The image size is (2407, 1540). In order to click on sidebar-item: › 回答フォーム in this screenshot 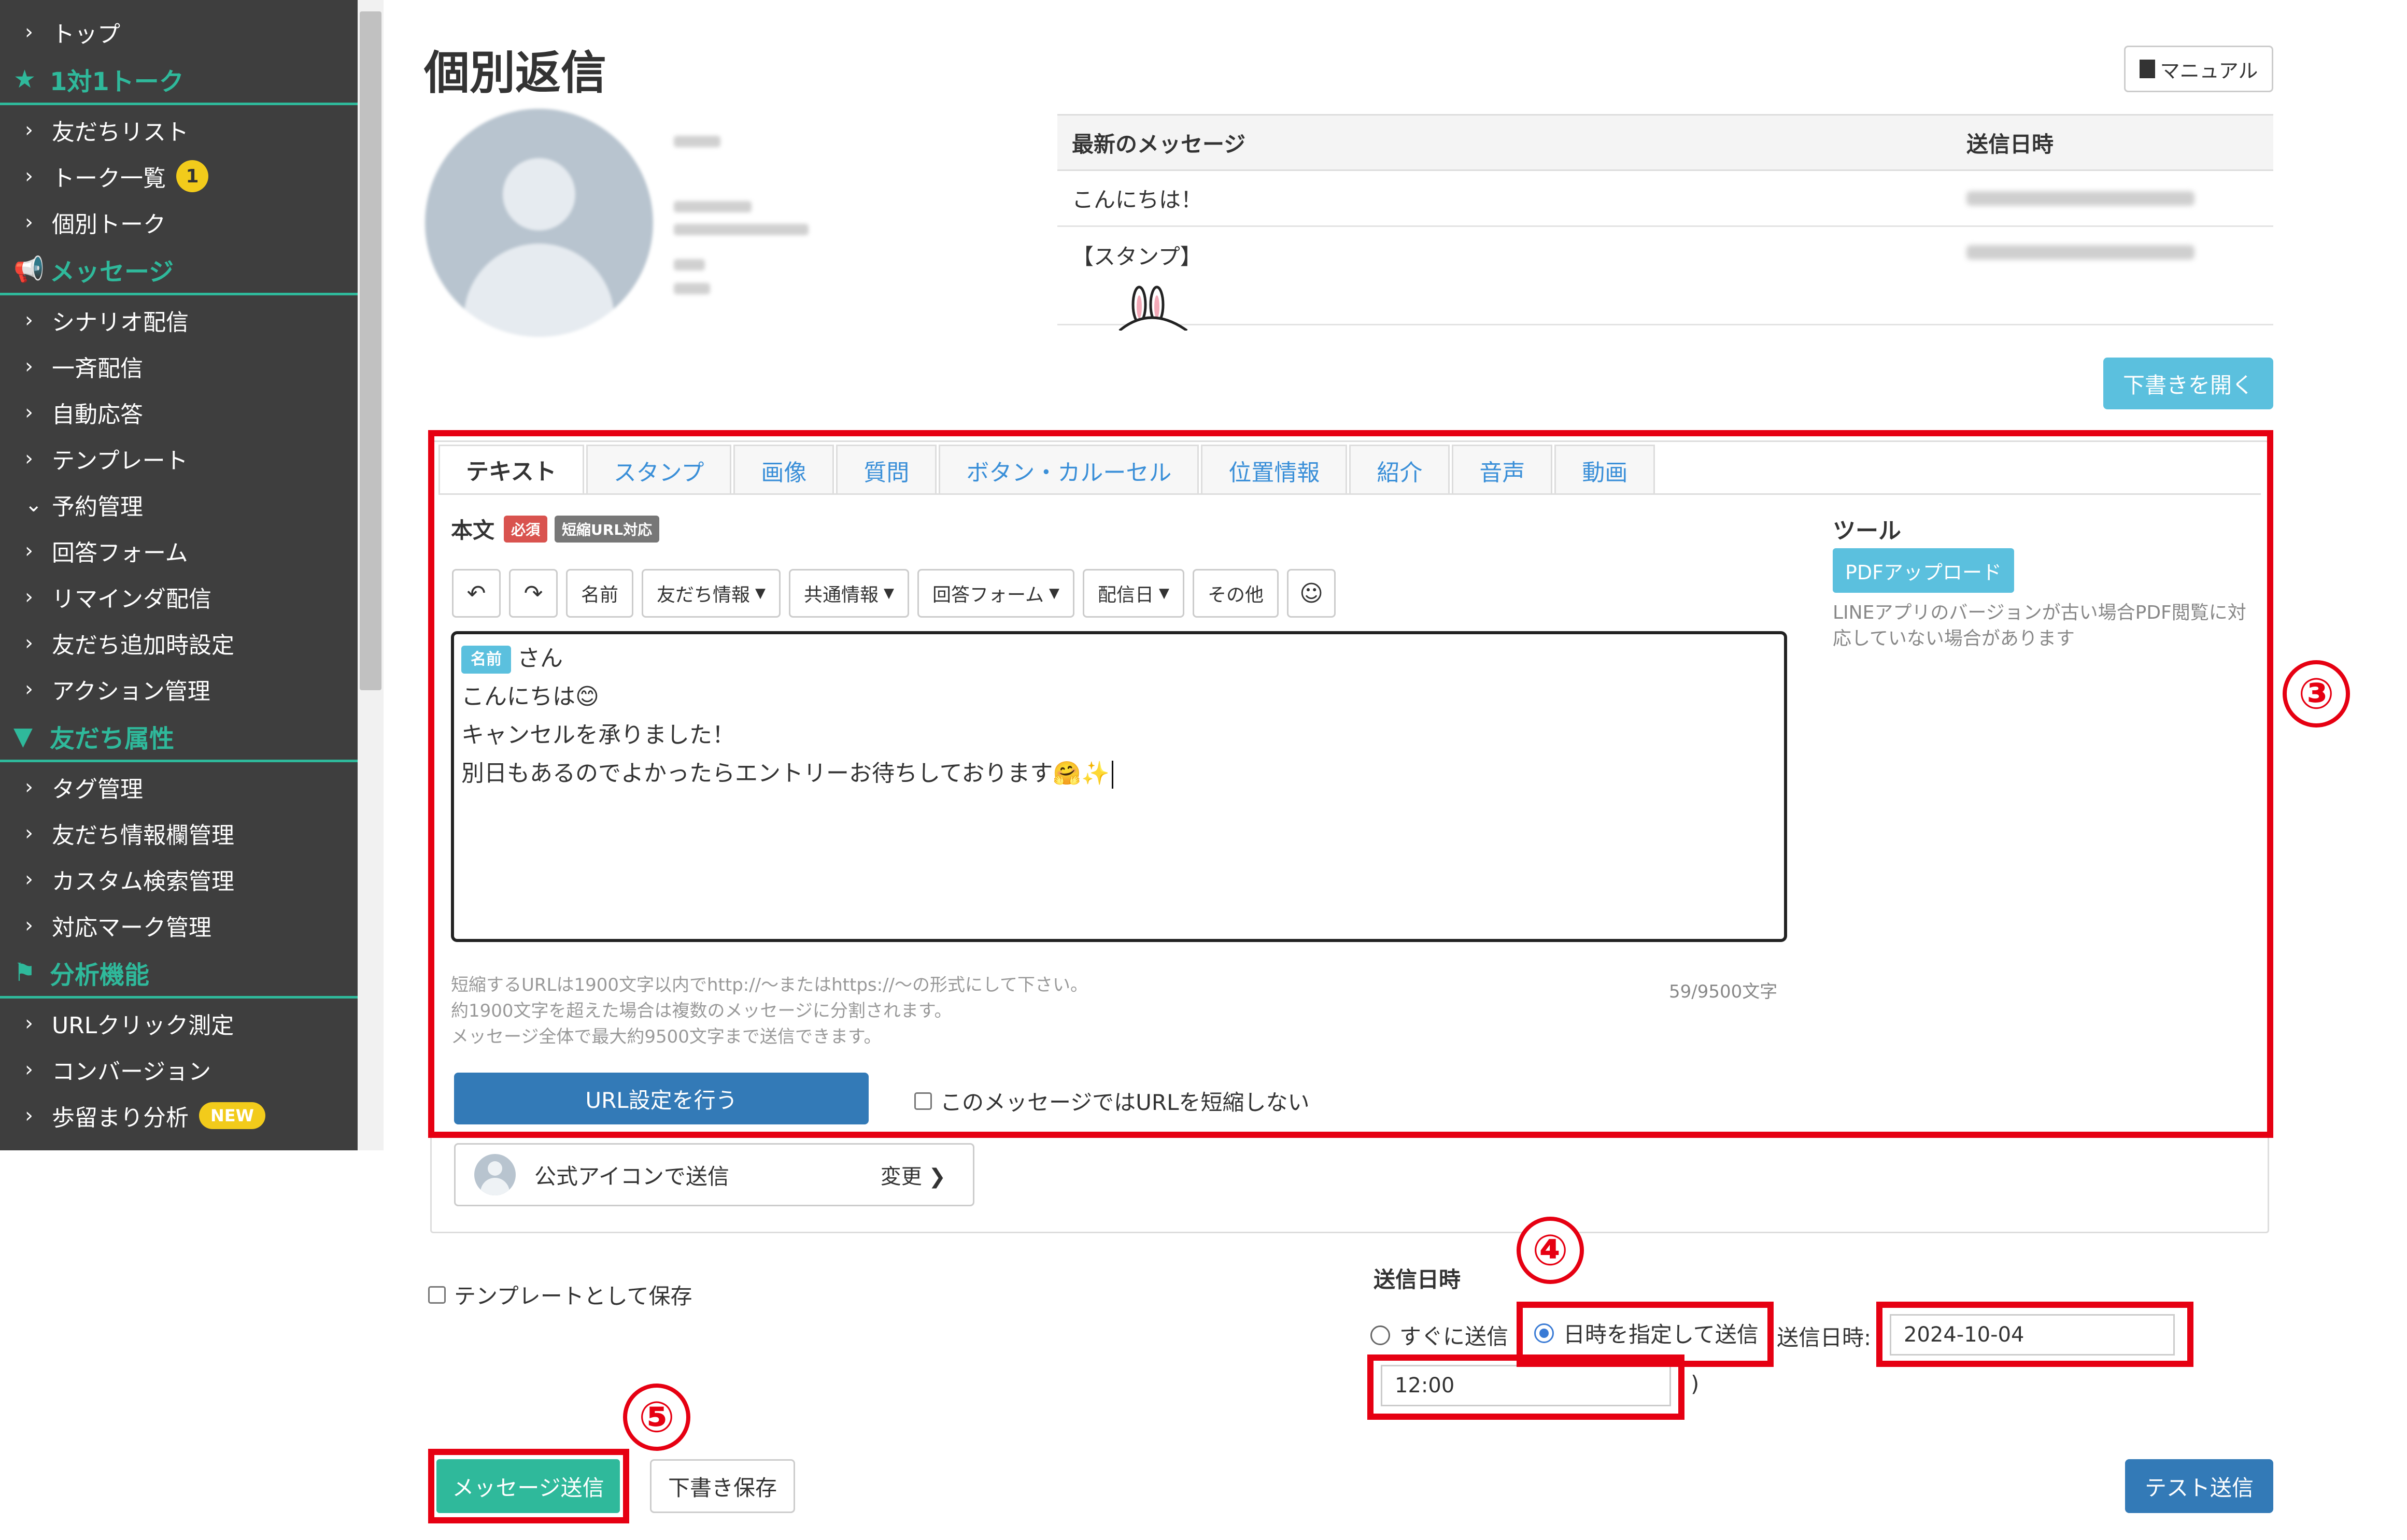, I will do `click(179, 551)`.